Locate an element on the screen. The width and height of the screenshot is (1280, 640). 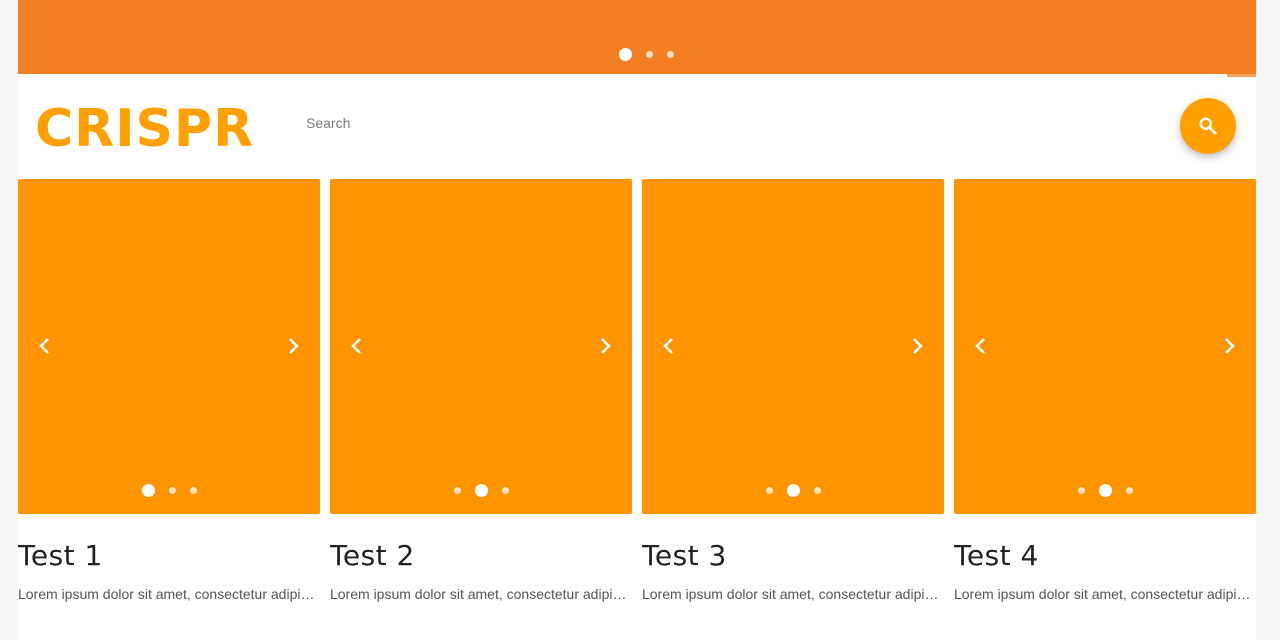
search-icon is located at coordinates (1208, 126).